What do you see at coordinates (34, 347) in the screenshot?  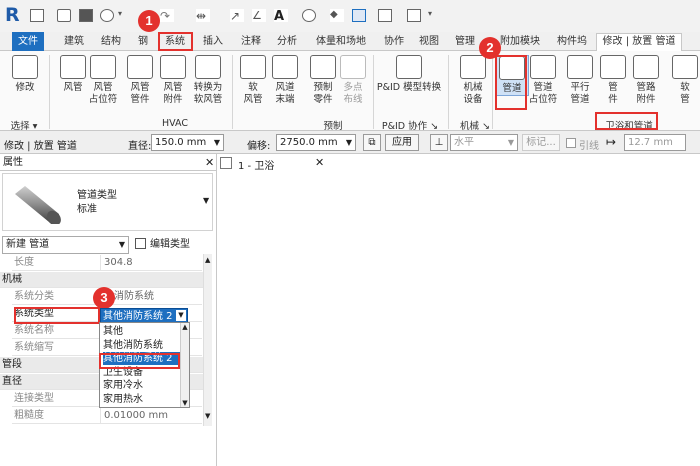 I see `property-key: 系统缩写` at bounding box center [34, 347].